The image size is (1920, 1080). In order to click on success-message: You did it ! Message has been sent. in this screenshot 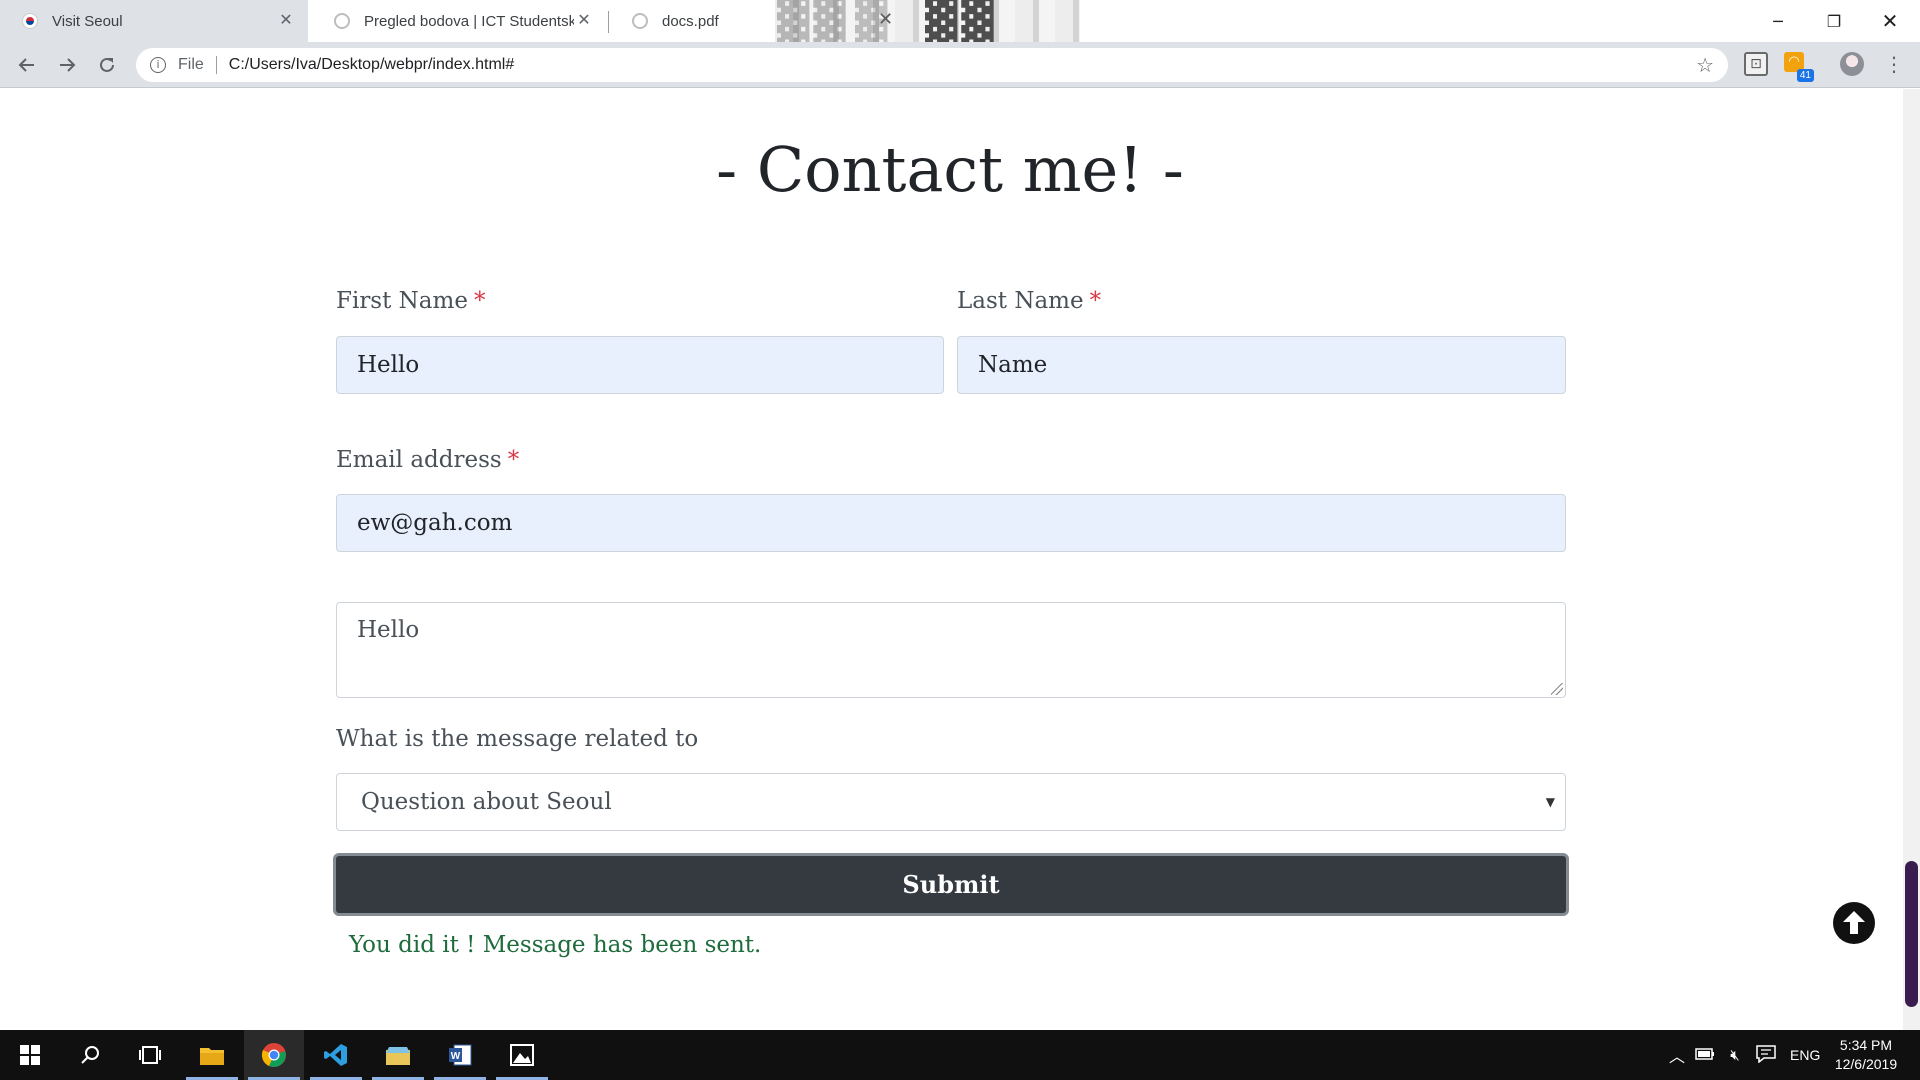, I will do `click(555, 945)`.